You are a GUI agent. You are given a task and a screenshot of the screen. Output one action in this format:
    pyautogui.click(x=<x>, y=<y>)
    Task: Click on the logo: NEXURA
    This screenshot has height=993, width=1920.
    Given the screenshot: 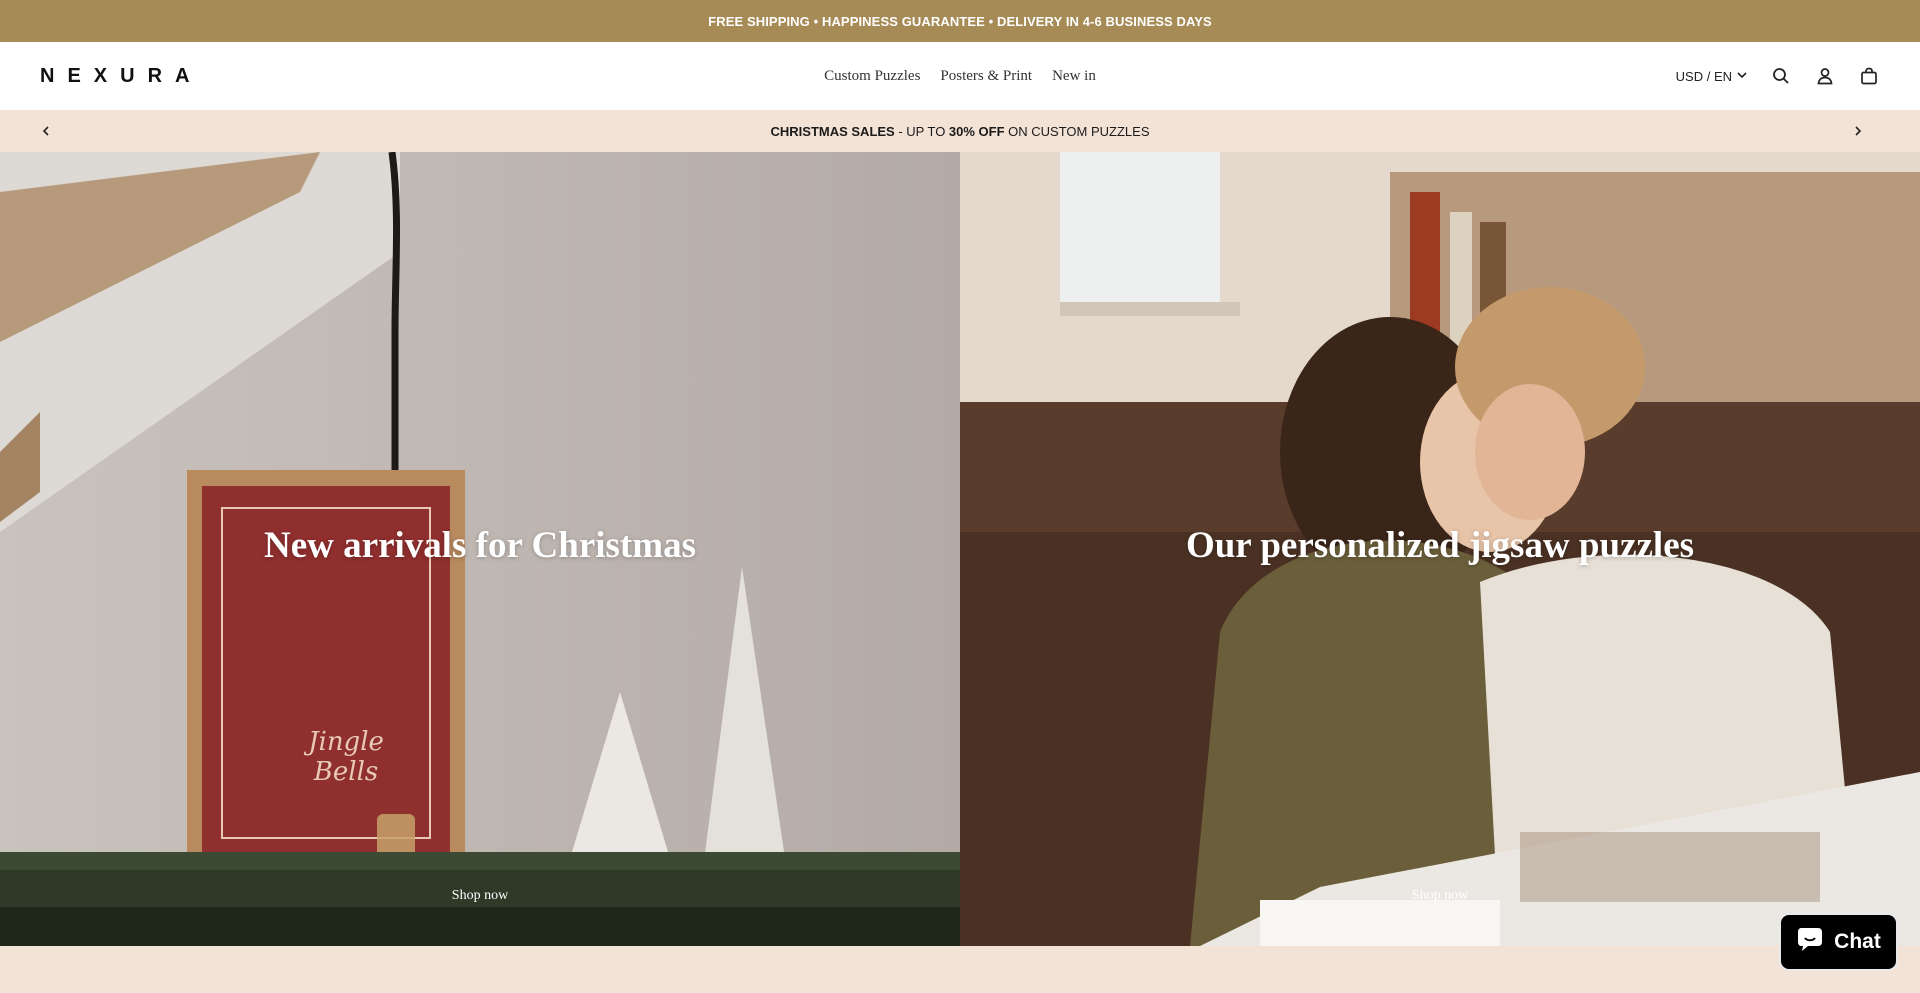 What is the action you would take?
    pyautogui.click(x=121, y=76)
    